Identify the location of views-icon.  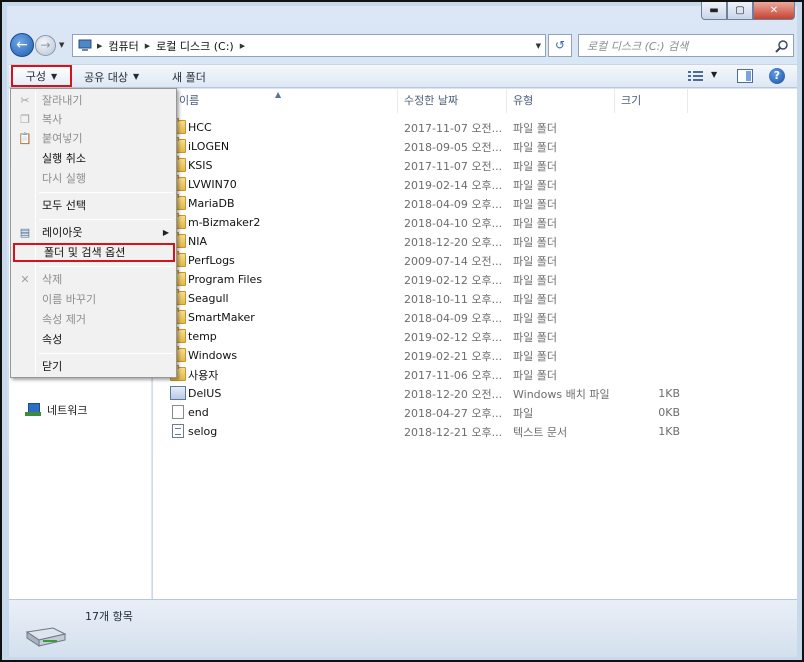
(696, 76).